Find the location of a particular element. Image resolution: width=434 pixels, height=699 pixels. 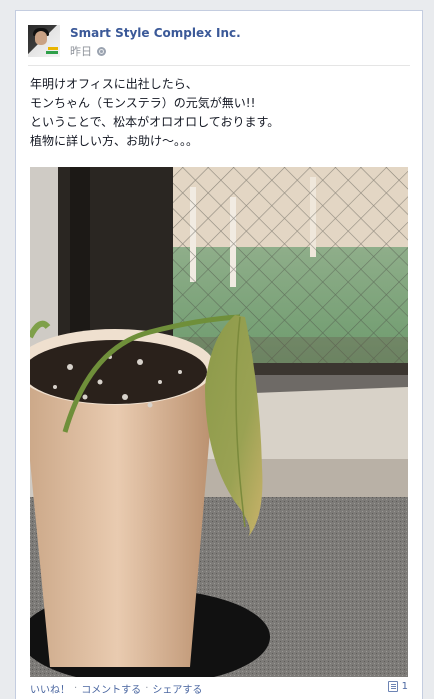

post-actions: いいね！ · コメントする · シェアする 1 is located at coordinates (221, 688).